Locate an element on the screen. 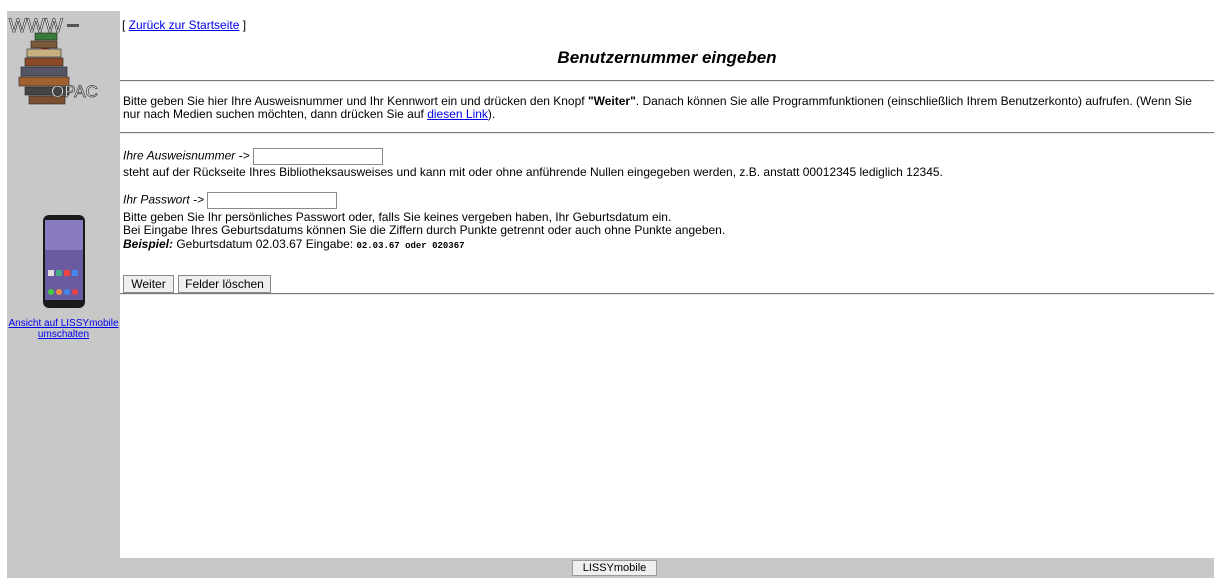 The image size is (1214, 578). page-title: Benutzernummer eingeben is located at coordinates (667, 57).